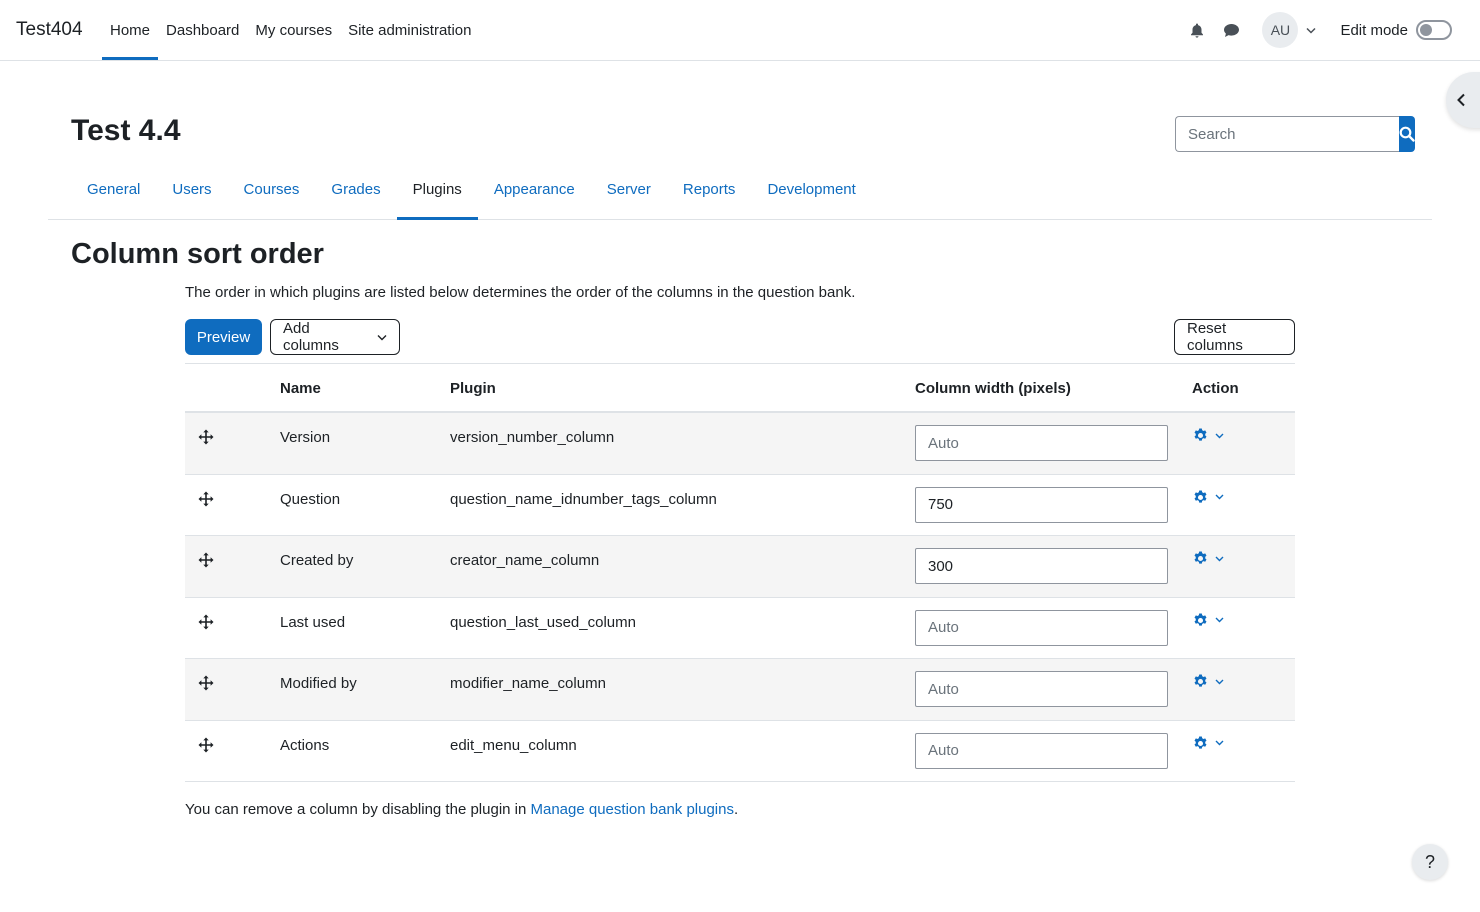  I want to click on chevron-left-icon, so click(1461, 100).